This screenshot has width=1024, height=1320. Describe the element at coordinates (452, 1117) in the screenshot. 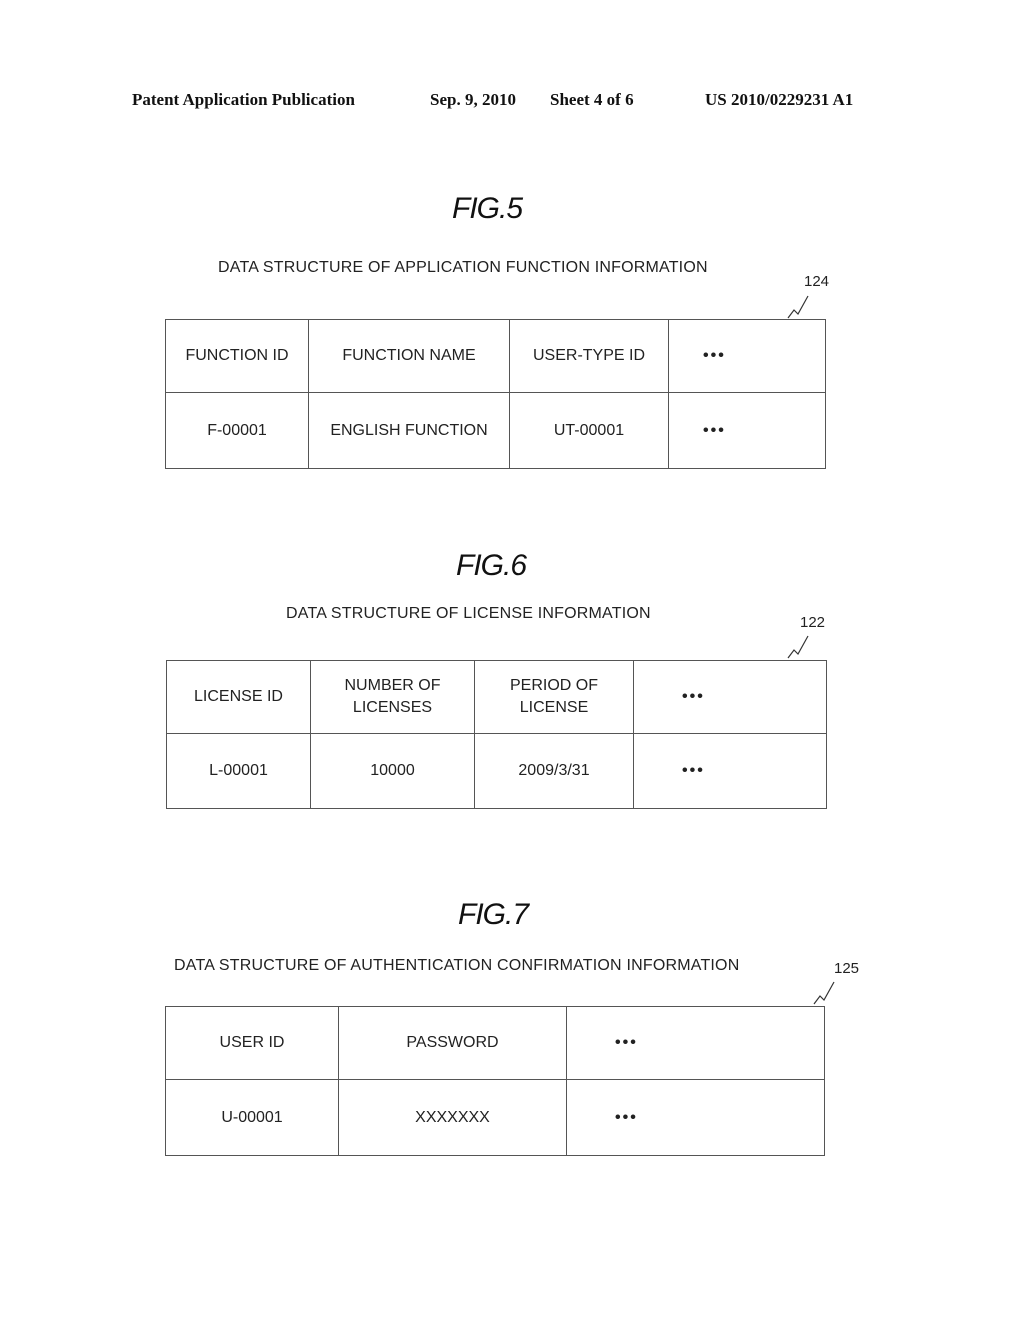

I see `data-cell: XXXXXXX` at that location.